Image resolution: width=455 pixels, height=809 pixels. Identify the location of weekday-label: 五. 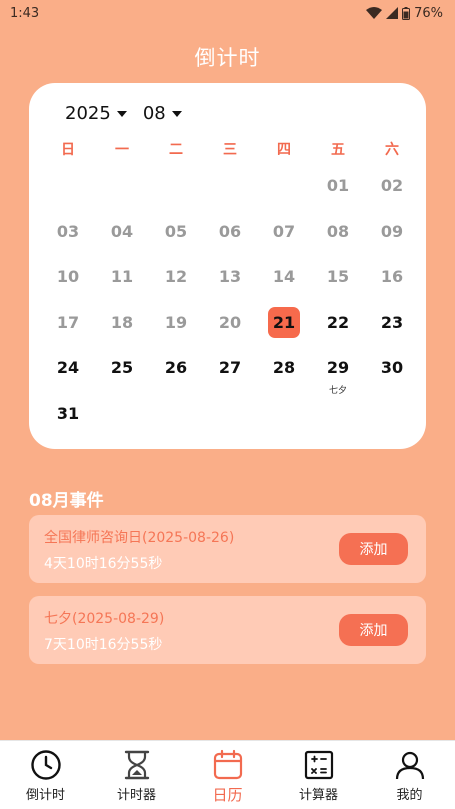
(338, 150).